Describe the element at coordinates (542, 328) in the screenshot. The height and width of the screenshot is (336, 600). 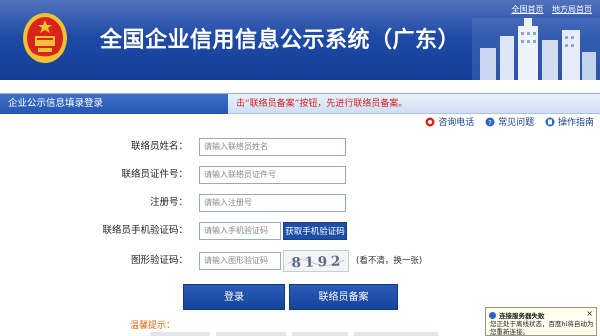
I see `toast-body: 您正处于离线状态，百度hi将自动为您重新连接。` at that location.